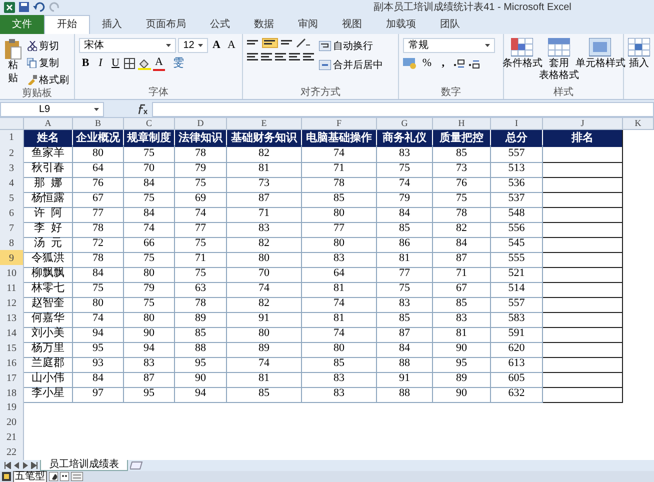 The height and width of the screenshot is (482, 654). Describe the element at coordinates (582, 123) in the screenshot. I see `column-header: J` at that location.